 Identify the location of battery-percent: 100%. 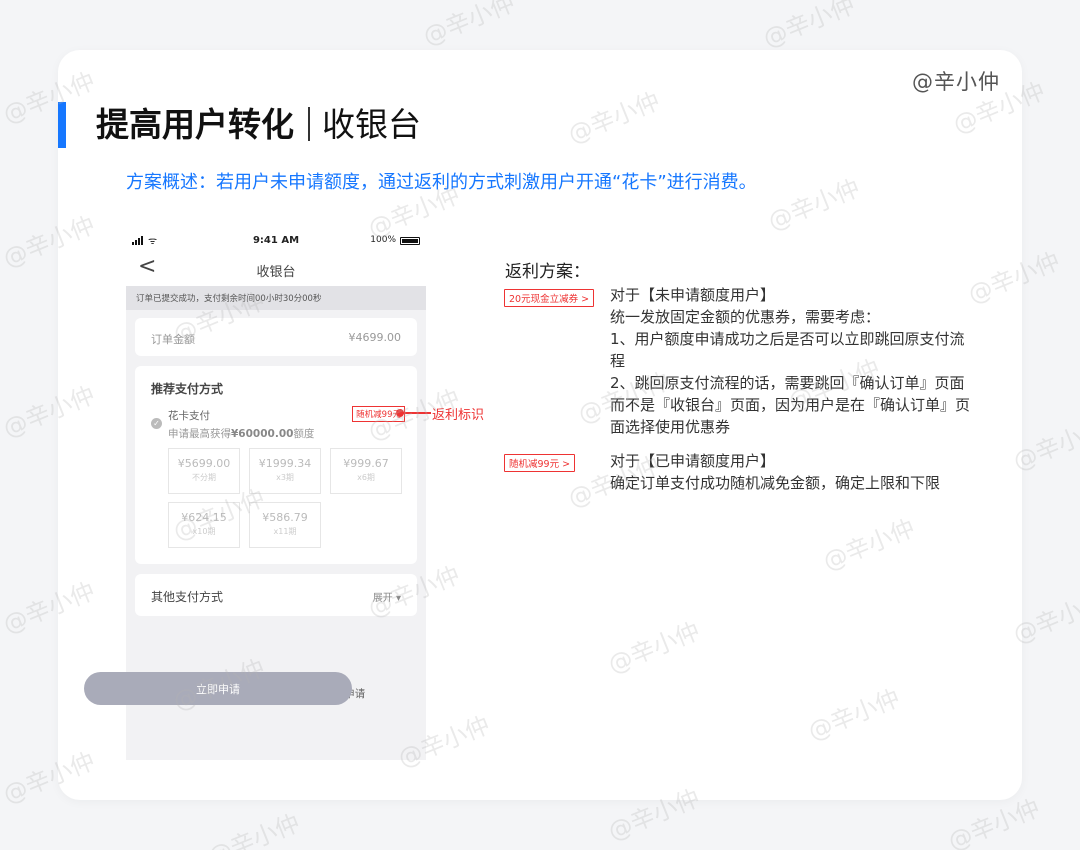
(383, 240).